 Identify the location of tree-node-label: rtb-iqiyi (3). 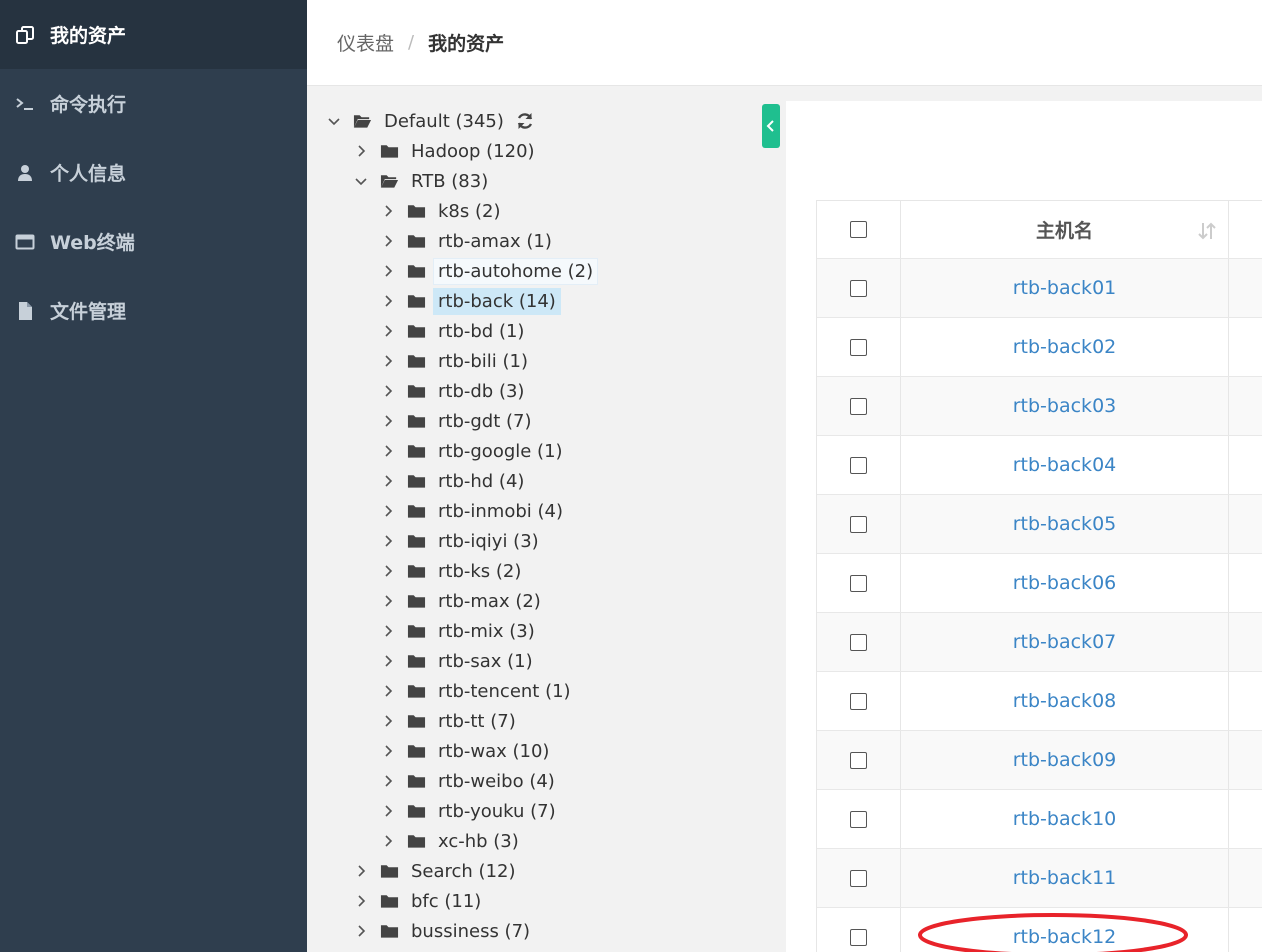
(488, 541).